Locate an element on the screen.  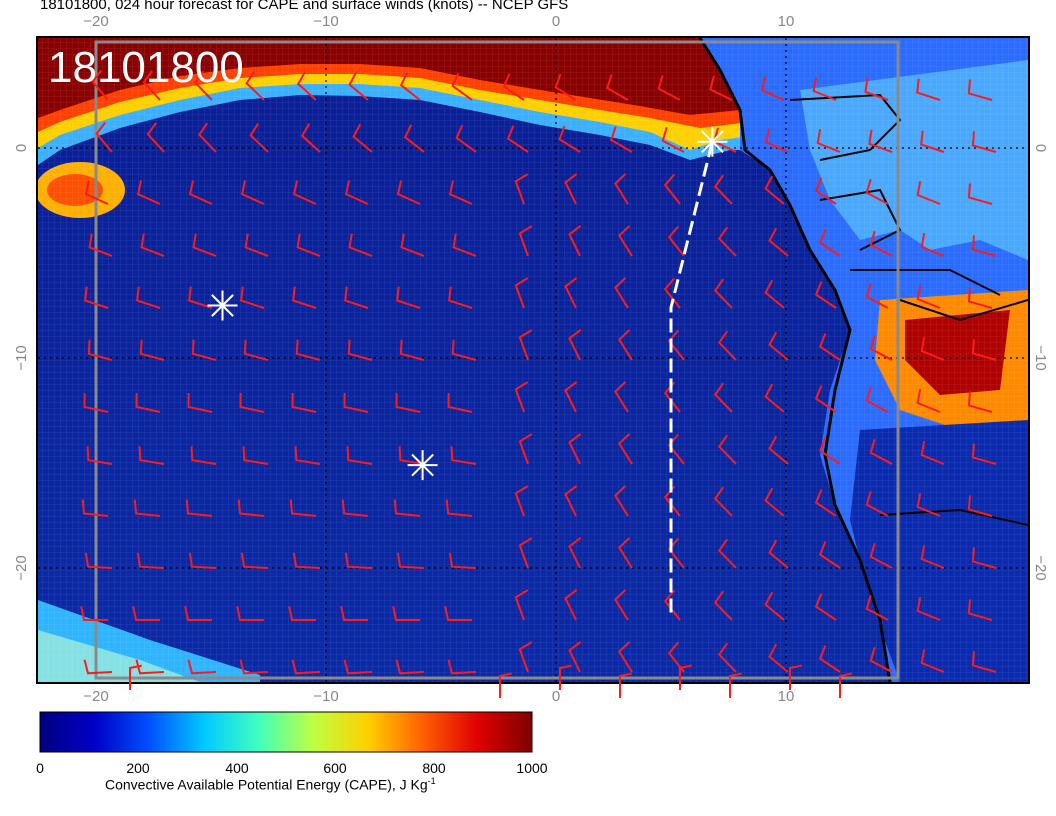
colorbar-label-sup: -1 is located at coordinates (431, 781).